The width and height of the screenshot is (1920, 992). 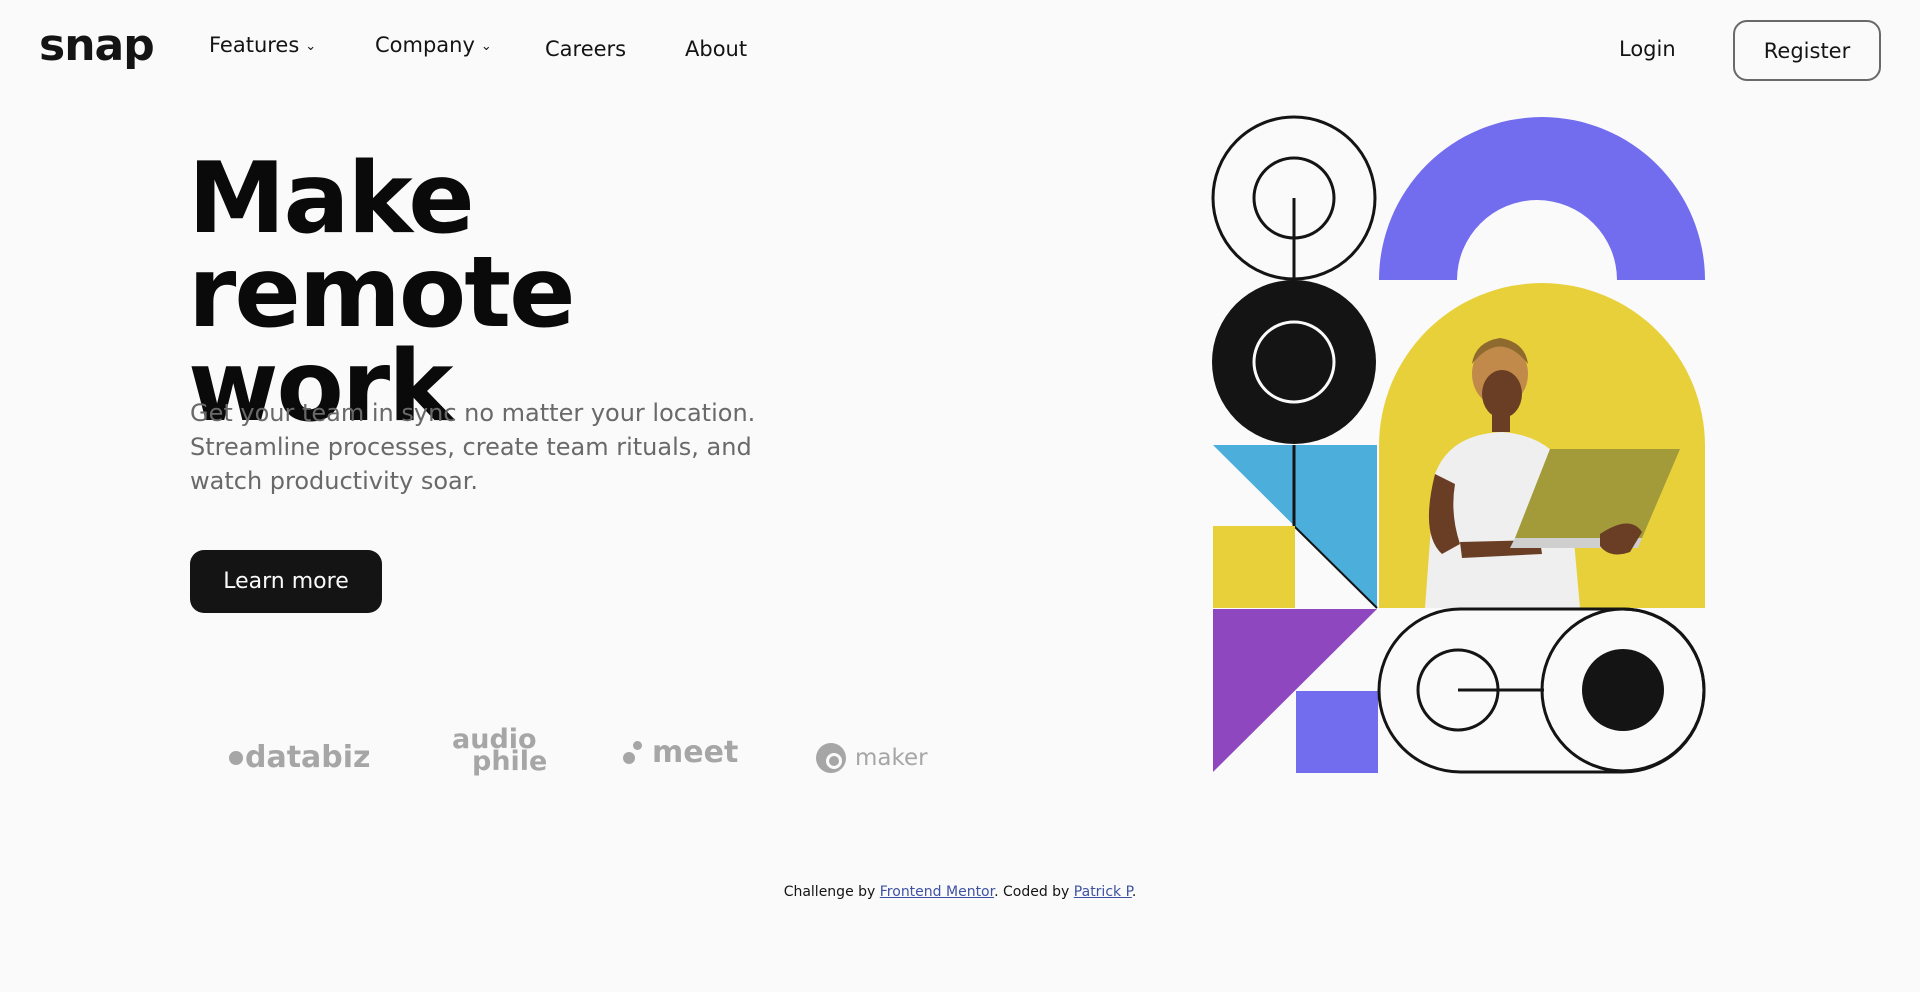 What do you see at coordinates (1294, 362) in the screenshot?
I see `black-circle-shape` at bounding box center [1294, 362].